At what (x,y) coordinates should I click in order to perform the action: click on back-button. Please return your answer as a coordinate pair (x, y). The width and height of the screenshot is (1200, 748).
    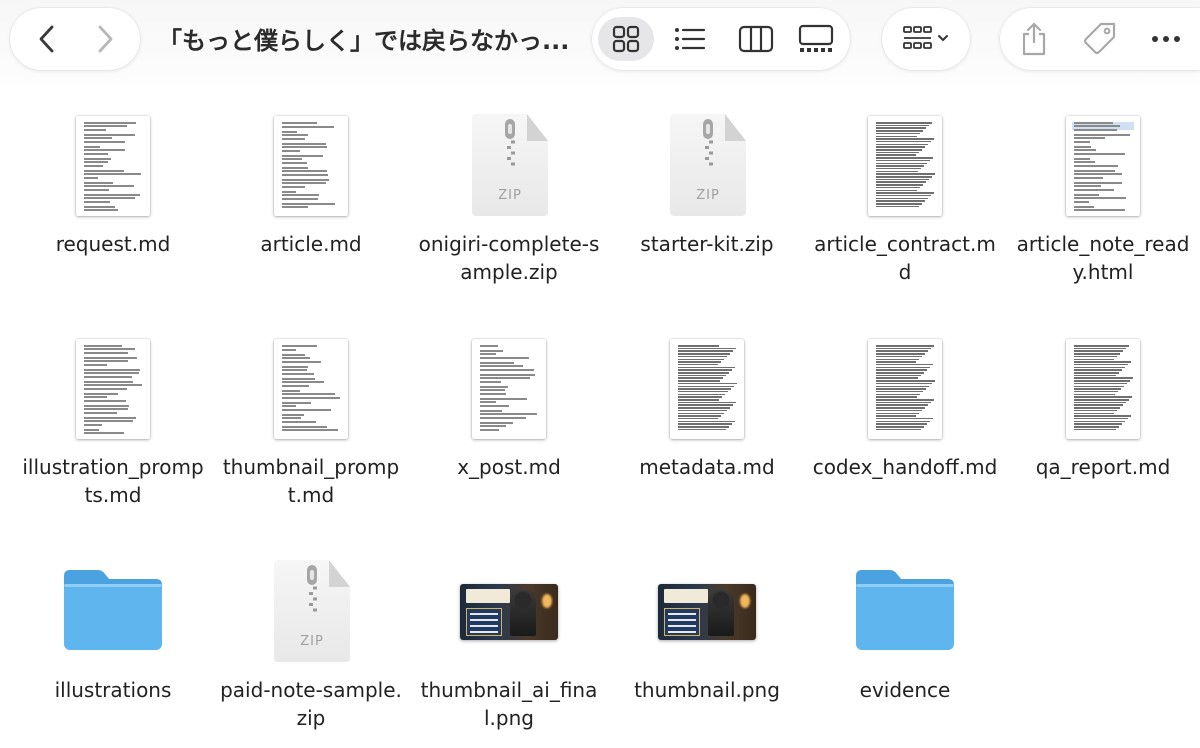
    Looking at the image, I should click on (47, 39).